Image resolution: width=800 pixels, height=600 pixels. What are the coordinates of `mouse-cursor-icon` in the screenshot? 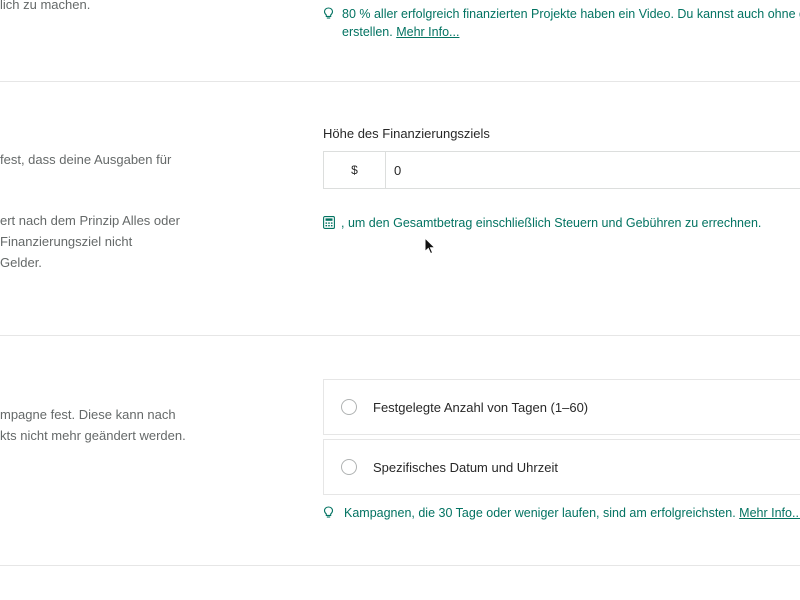 It's located at (430, 246).